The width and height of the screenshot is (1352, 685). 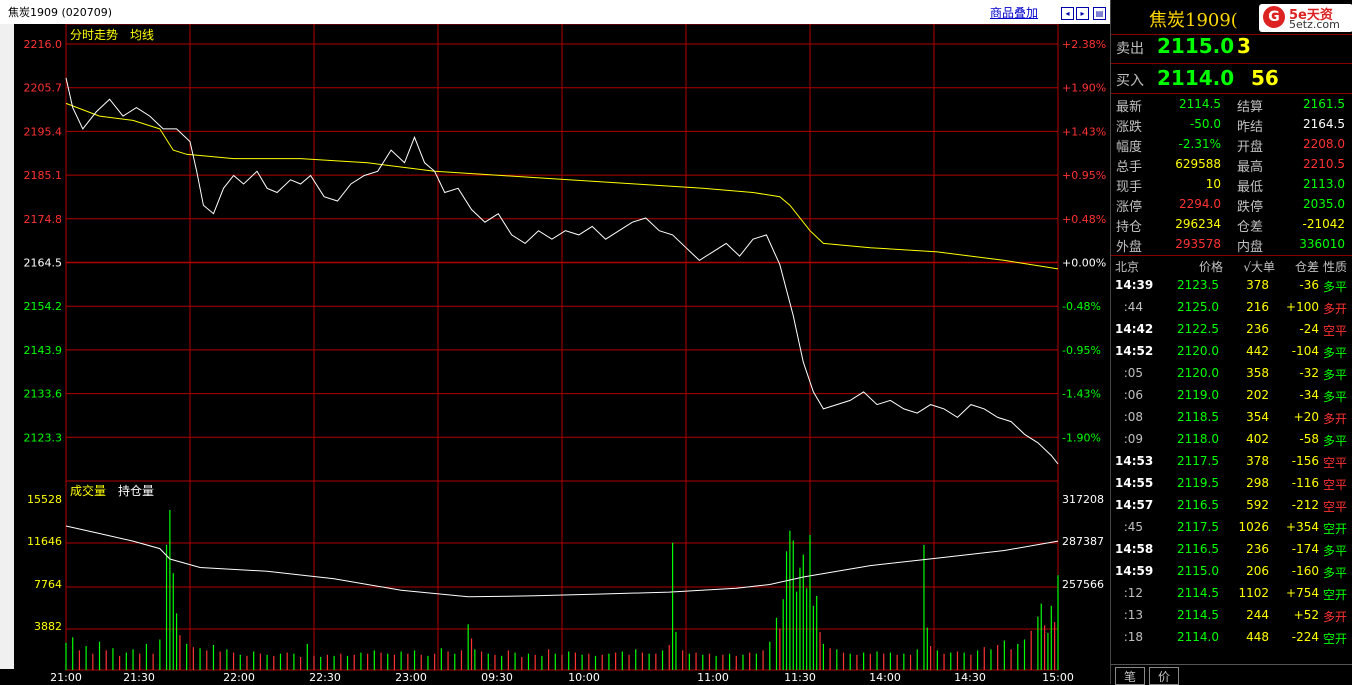 I want to click on stat-label: 最低, so click(x=1250, y=187).